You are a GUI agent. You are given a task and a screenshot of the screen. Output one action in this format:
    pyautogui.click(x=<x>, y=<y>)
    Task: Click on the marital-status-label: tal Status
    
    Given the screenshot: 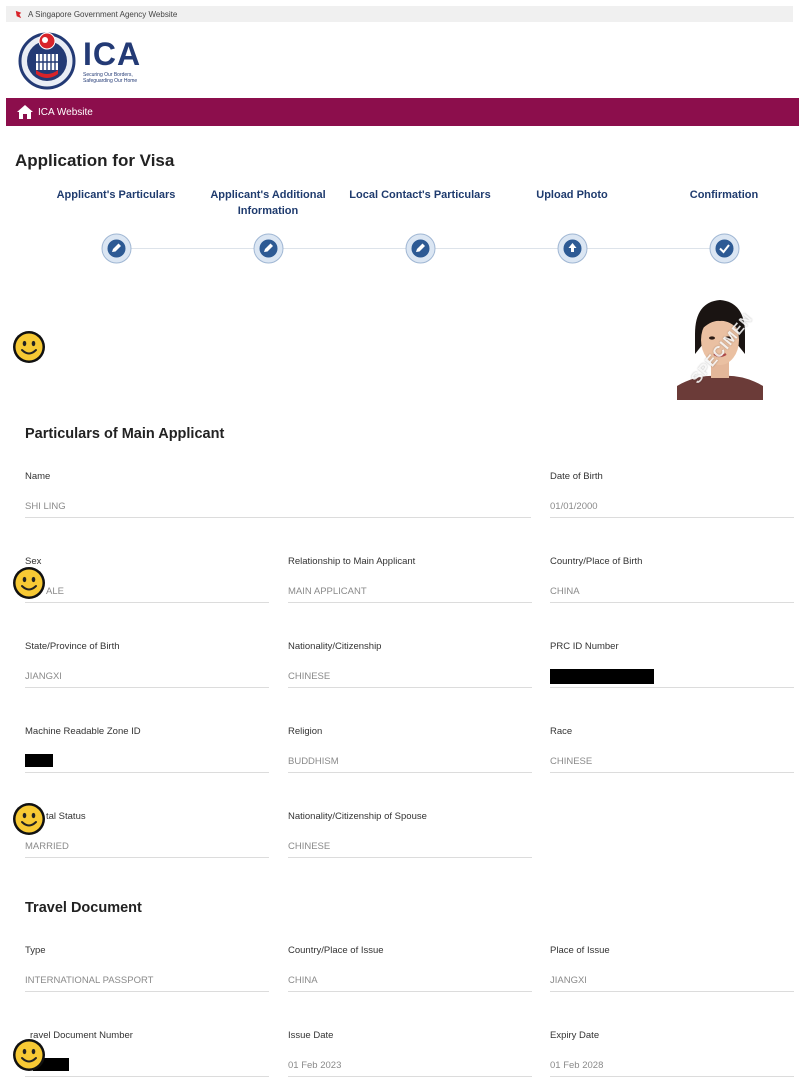 What is the action you would take?
    pyautogui.click(x=66, y=816)
    